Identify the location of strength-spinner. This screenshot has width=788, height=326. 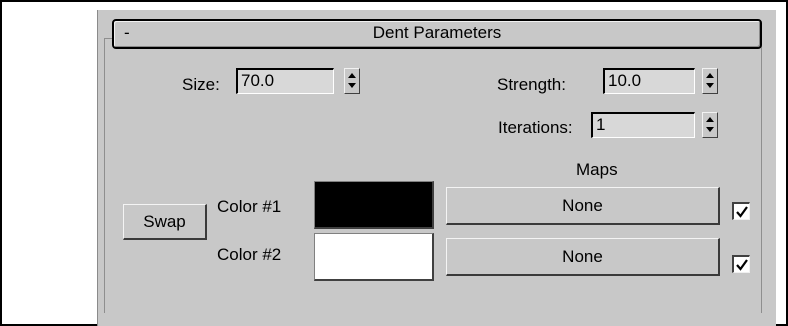
(710, 81).